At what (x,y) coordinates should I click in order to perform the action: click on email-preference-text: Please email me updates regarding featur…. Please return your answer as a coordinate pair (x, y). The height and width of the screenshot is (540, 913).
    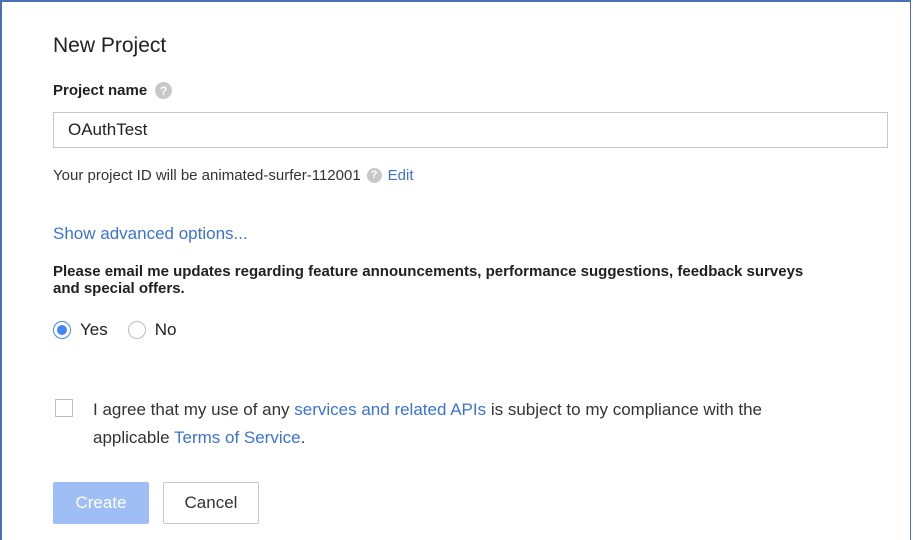
    Looking at the image, I should click on (428, 280).